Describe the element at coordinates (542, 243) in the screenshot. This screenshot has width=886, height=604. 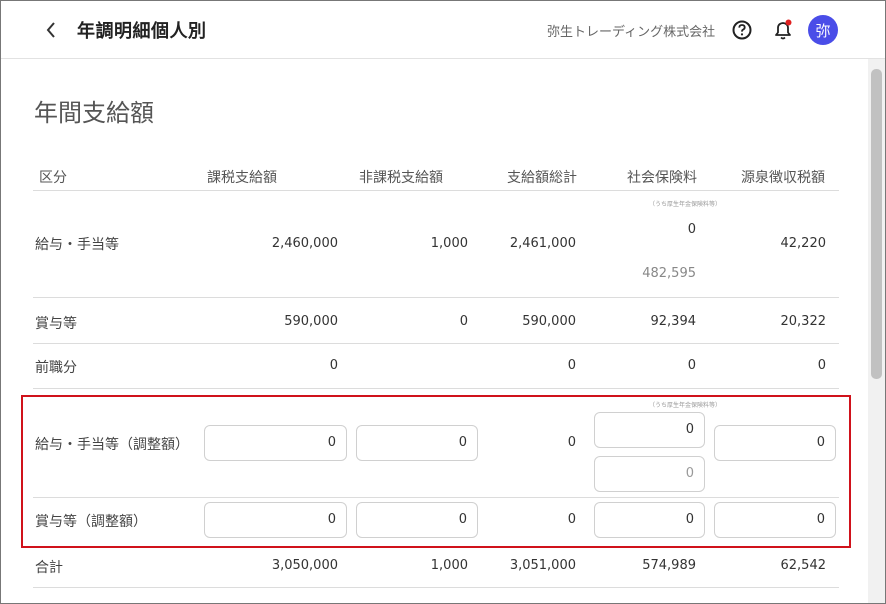
I see `cell-salary-total: 2,461,000` at that location.